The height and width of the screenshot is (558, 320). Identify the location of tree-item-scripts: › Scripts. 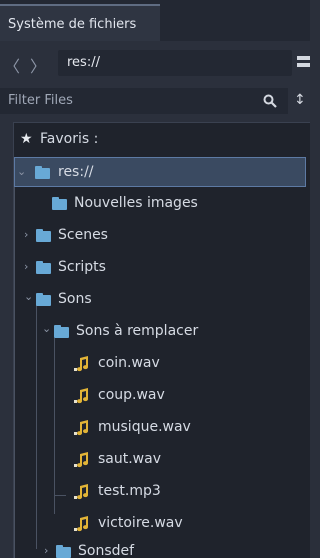
(162, 268).